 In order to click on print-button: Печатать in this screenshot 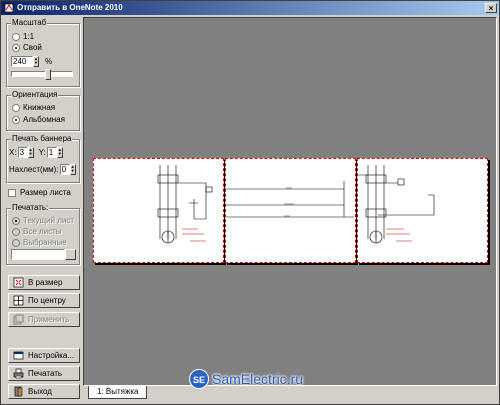, I will do `click(44, 373)`.